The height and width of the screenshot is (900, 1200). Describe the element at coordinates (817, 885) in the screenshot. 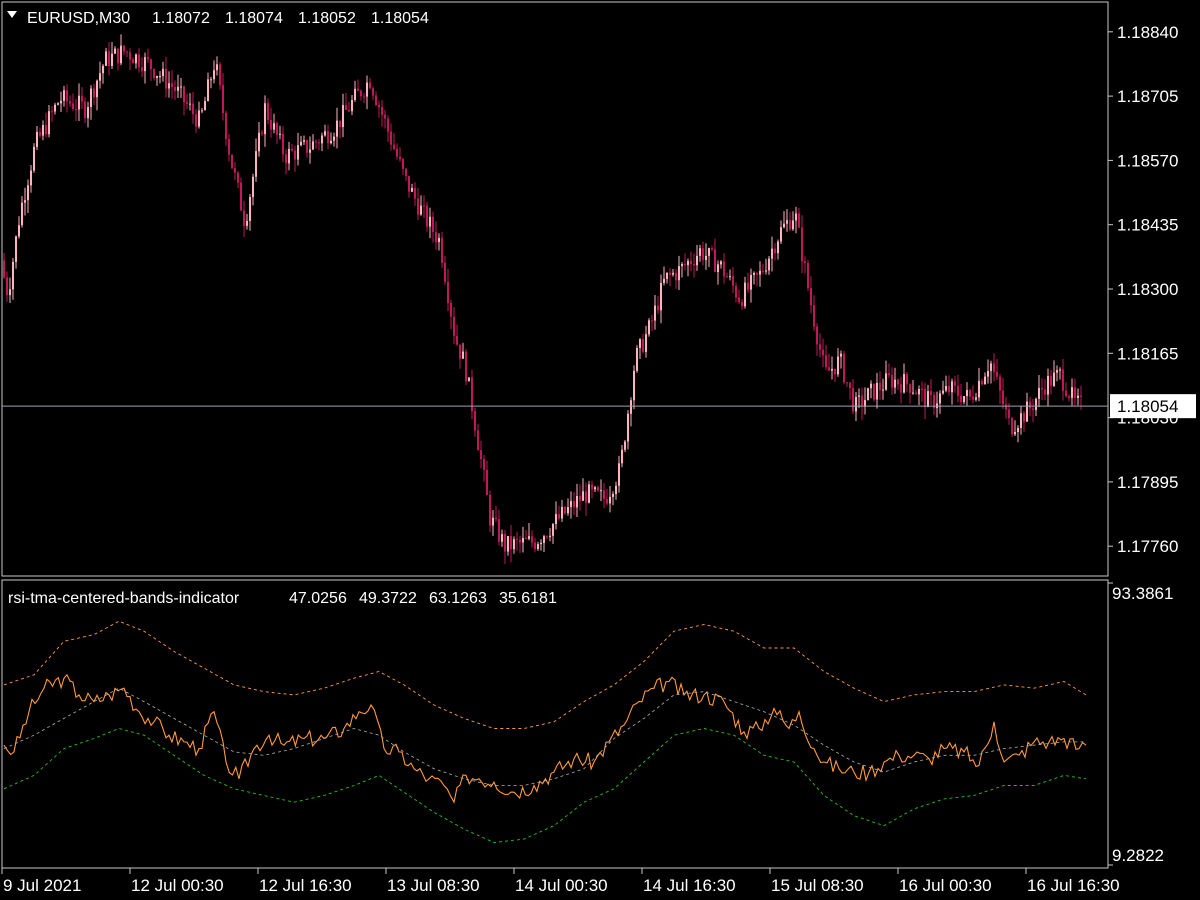

I see `time-tick-label: 15 Jul 08:30` at that location.